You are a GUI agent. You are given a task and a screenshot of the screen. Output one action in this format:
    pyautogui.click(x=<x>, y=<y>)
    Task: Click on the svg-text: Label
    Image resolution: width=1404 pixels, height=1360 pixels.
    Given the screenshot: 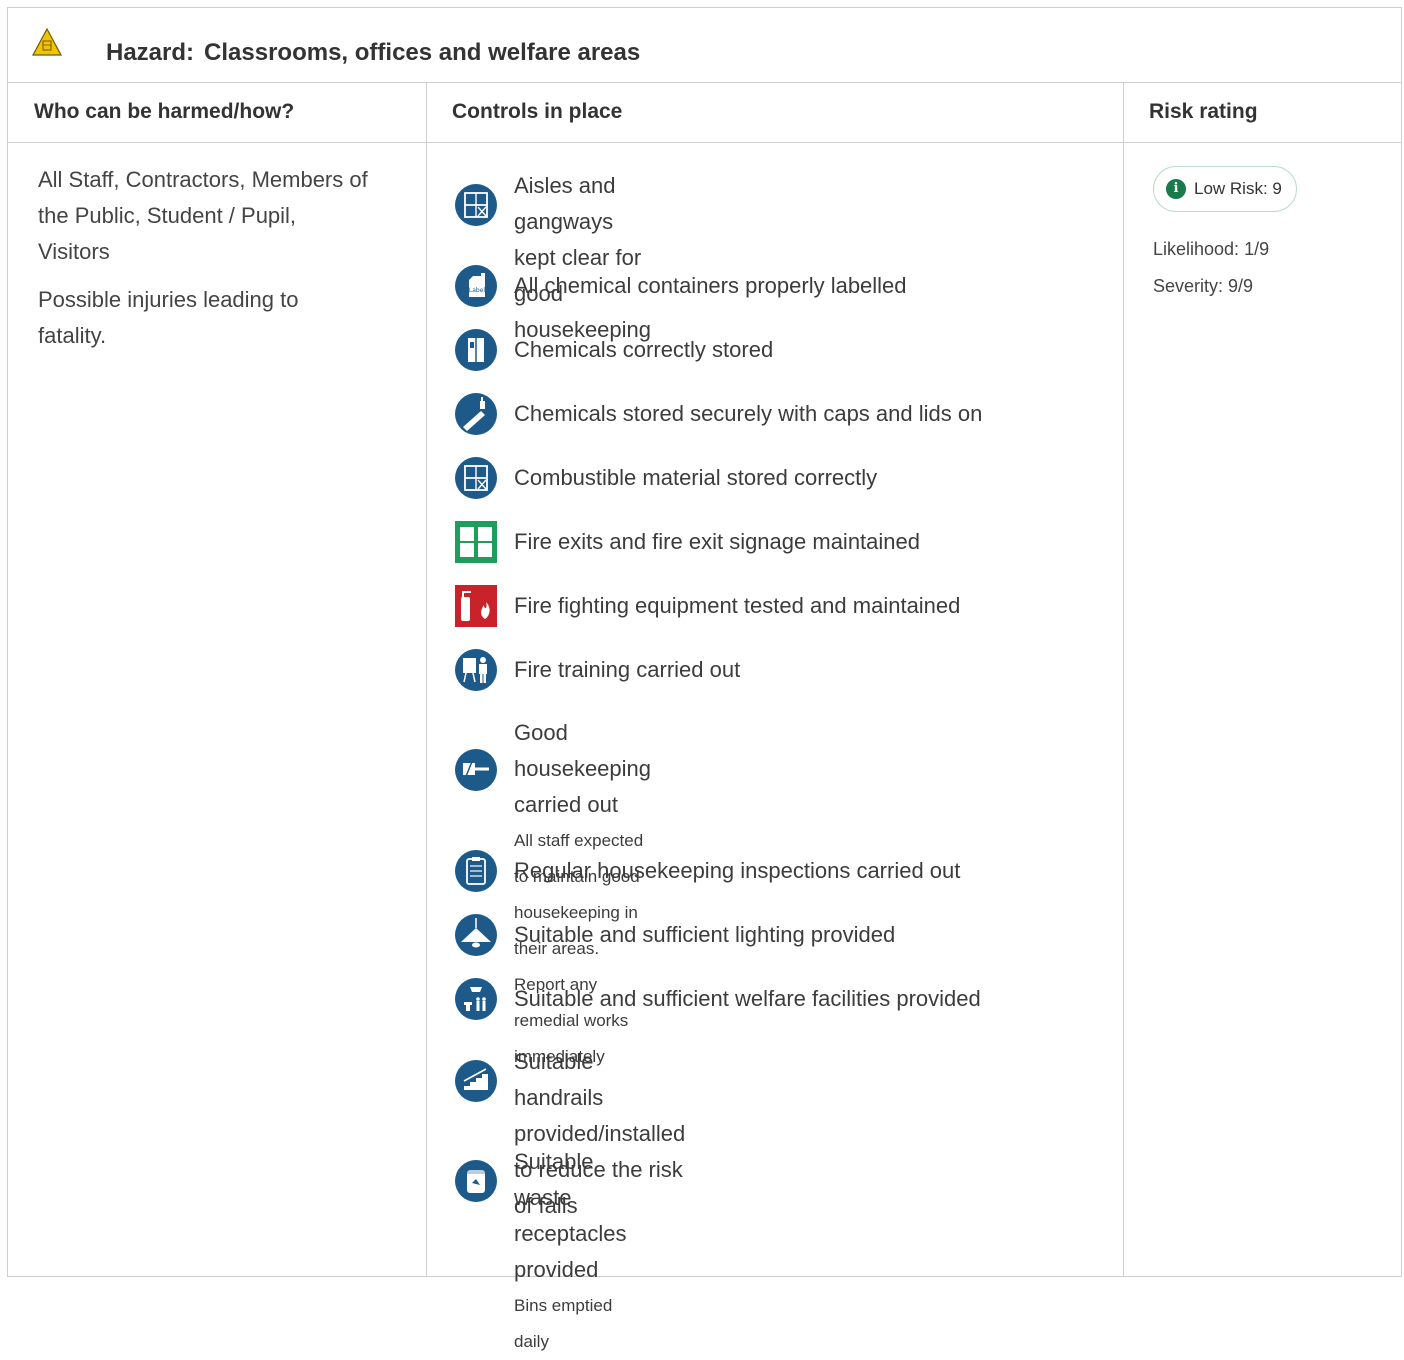 What is the action you would take?
    pyautogui.click(x=477, y=290)
    